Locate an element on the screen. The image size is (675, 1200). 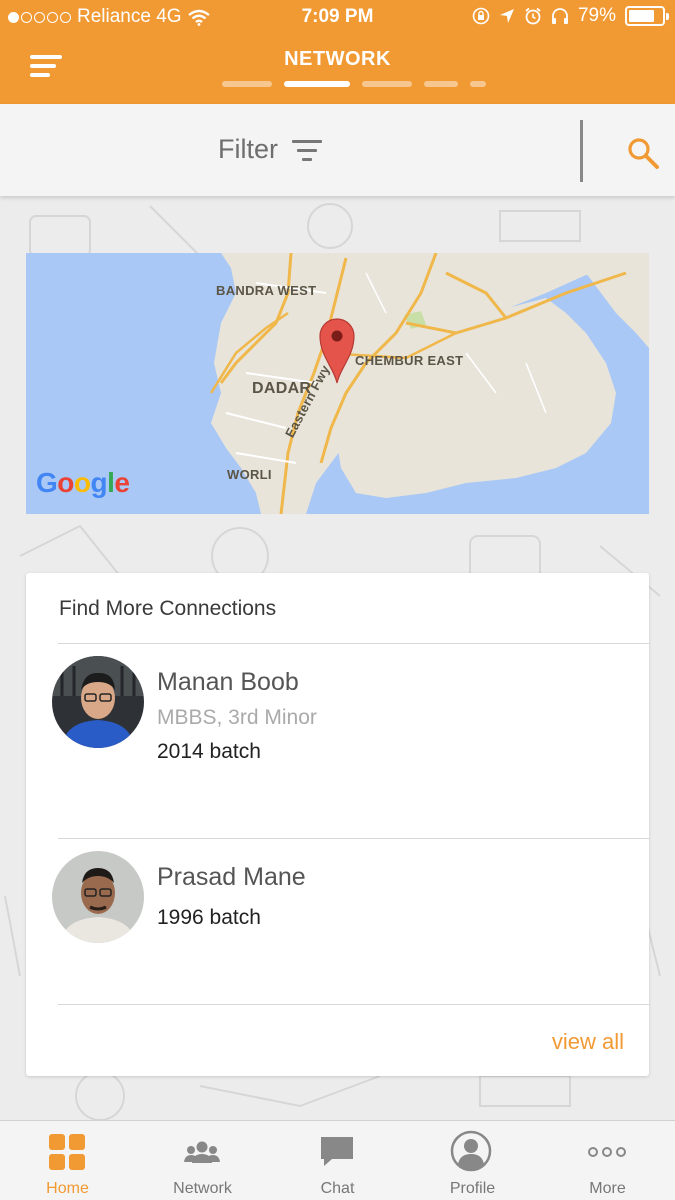
tab-bar: Home Network Chat Profile More is located at coordinates (337, 1160).